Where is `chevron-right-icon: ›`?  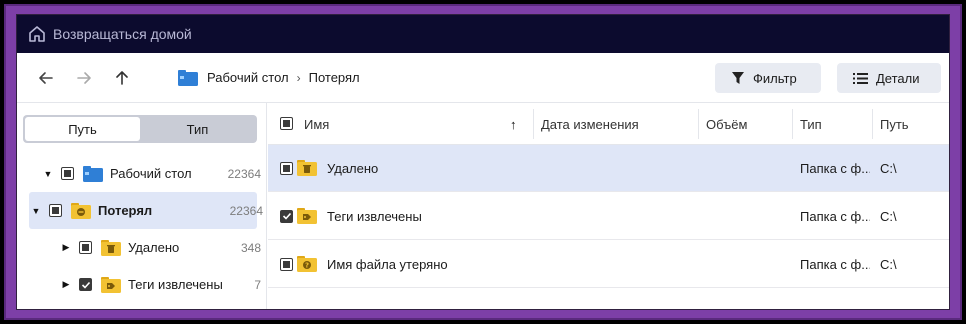
chevron-right-icon: › is located at coordinates (298, 77).